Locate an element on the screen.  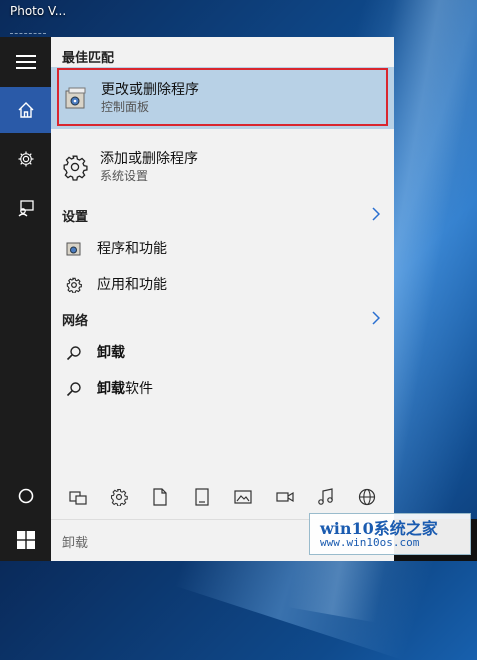
best-match-highlight-outline is located at coordinates (222, 97).